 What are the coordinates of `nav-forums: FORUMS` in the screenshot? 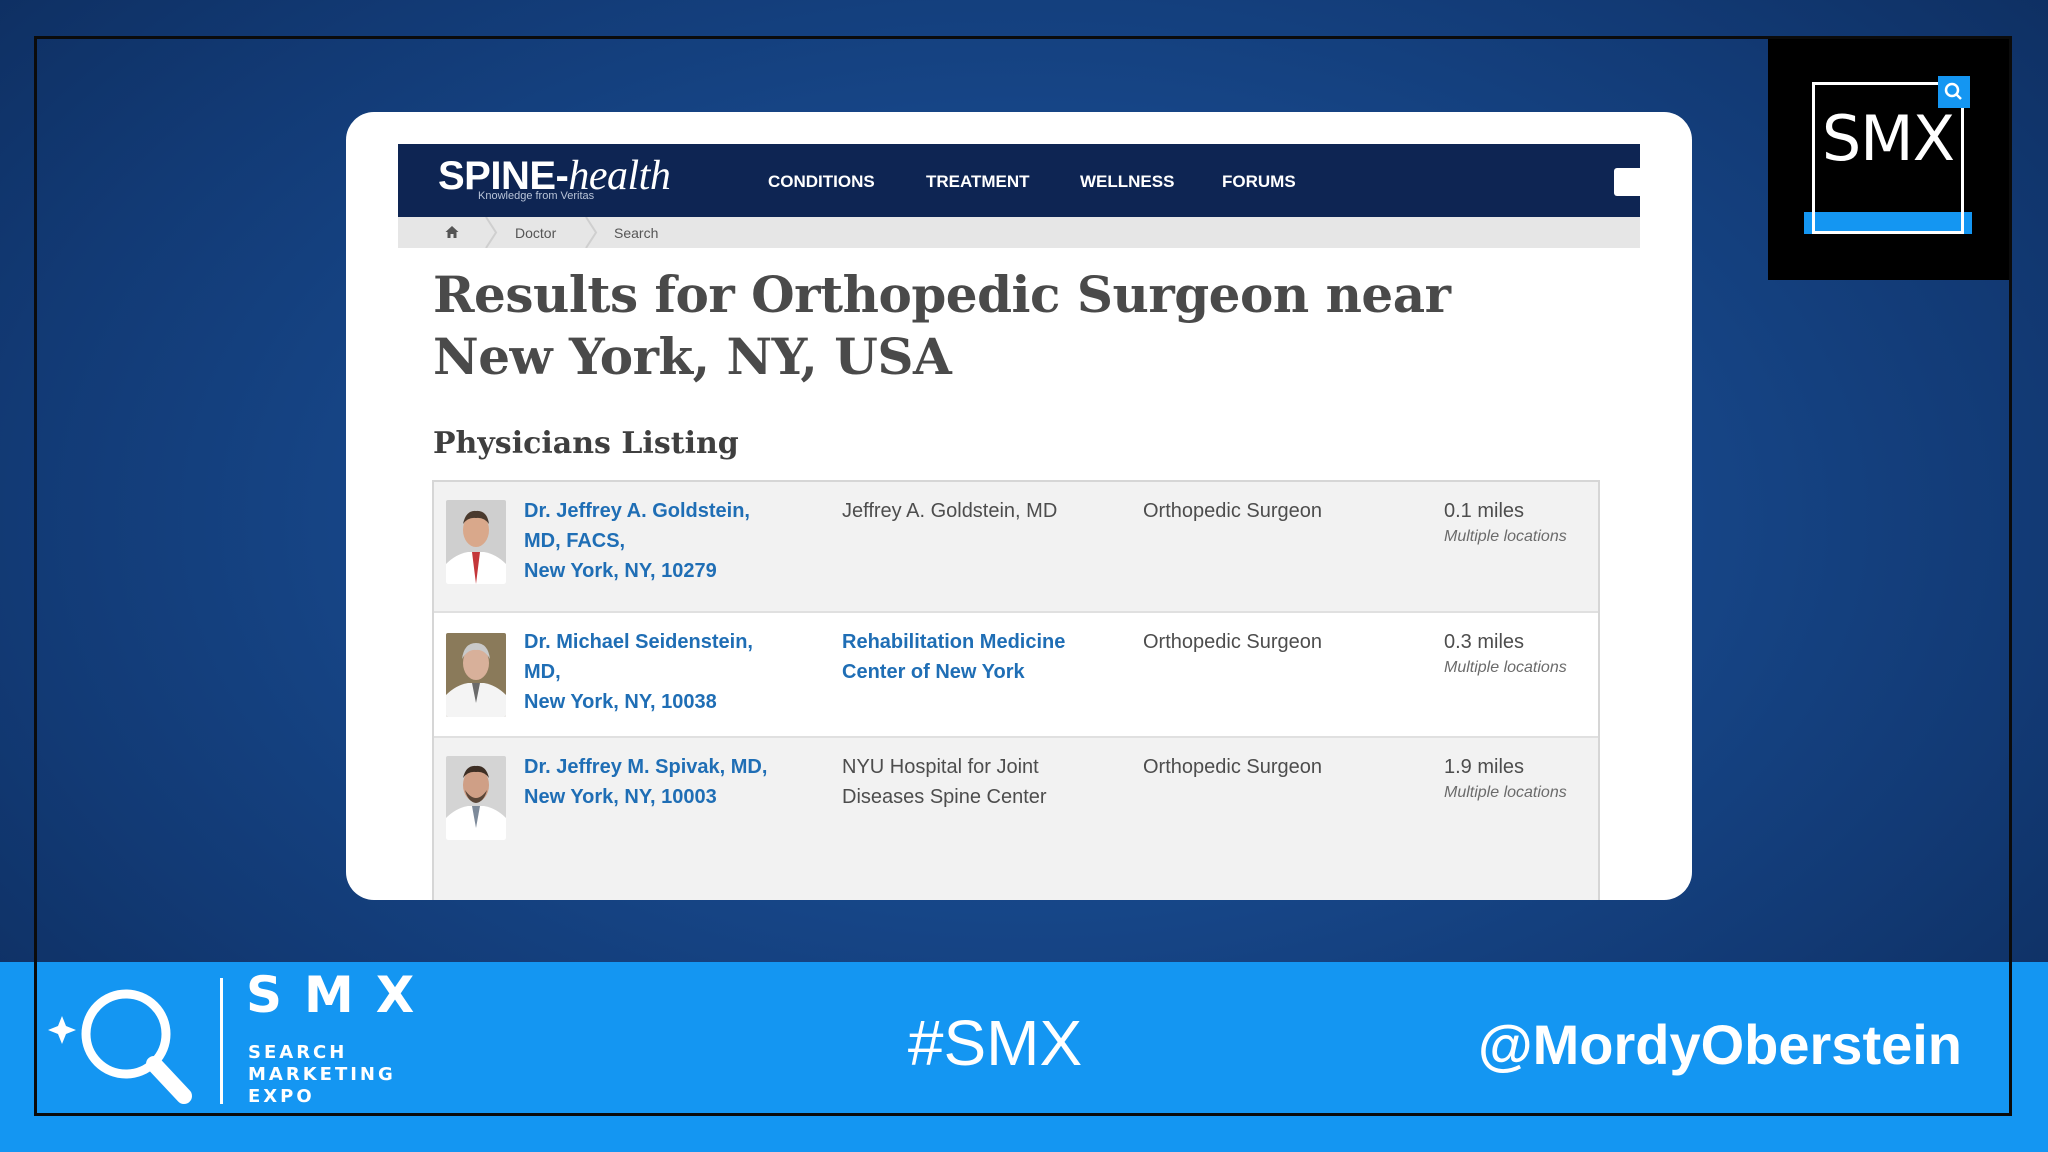 It's located at (1259, 182).